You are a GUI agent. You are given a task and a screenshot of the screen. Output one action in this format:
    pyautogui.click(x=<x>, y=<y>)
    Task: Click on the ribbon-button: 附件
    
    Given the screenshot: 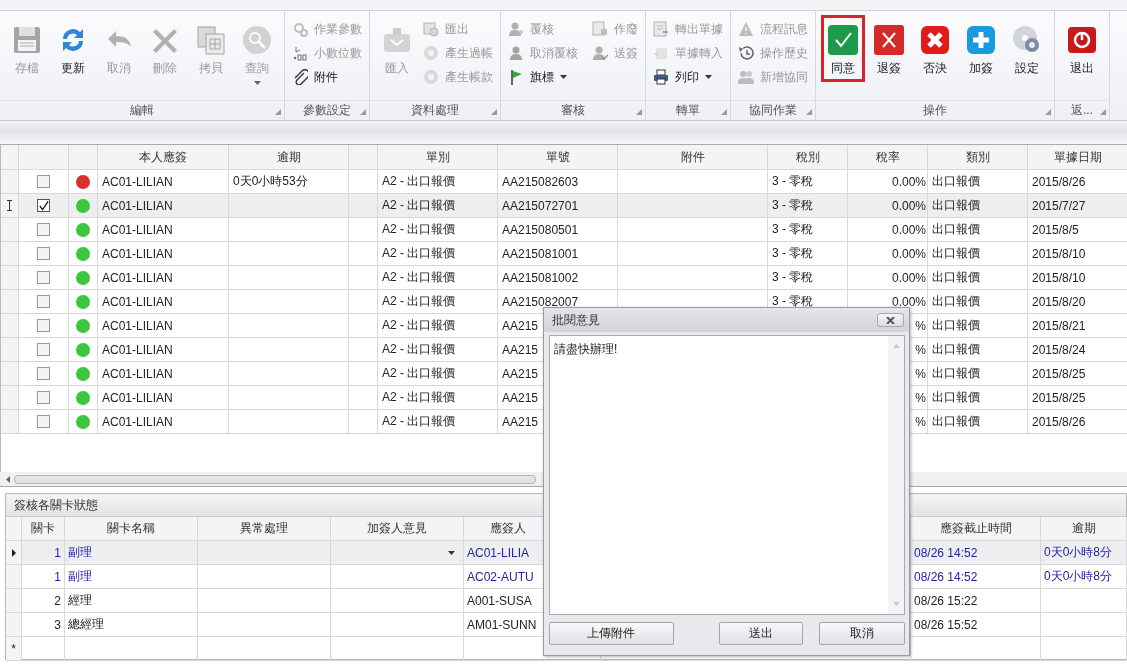 What is the action you would take?
    pyautogui.click(x=327, y=77)
    